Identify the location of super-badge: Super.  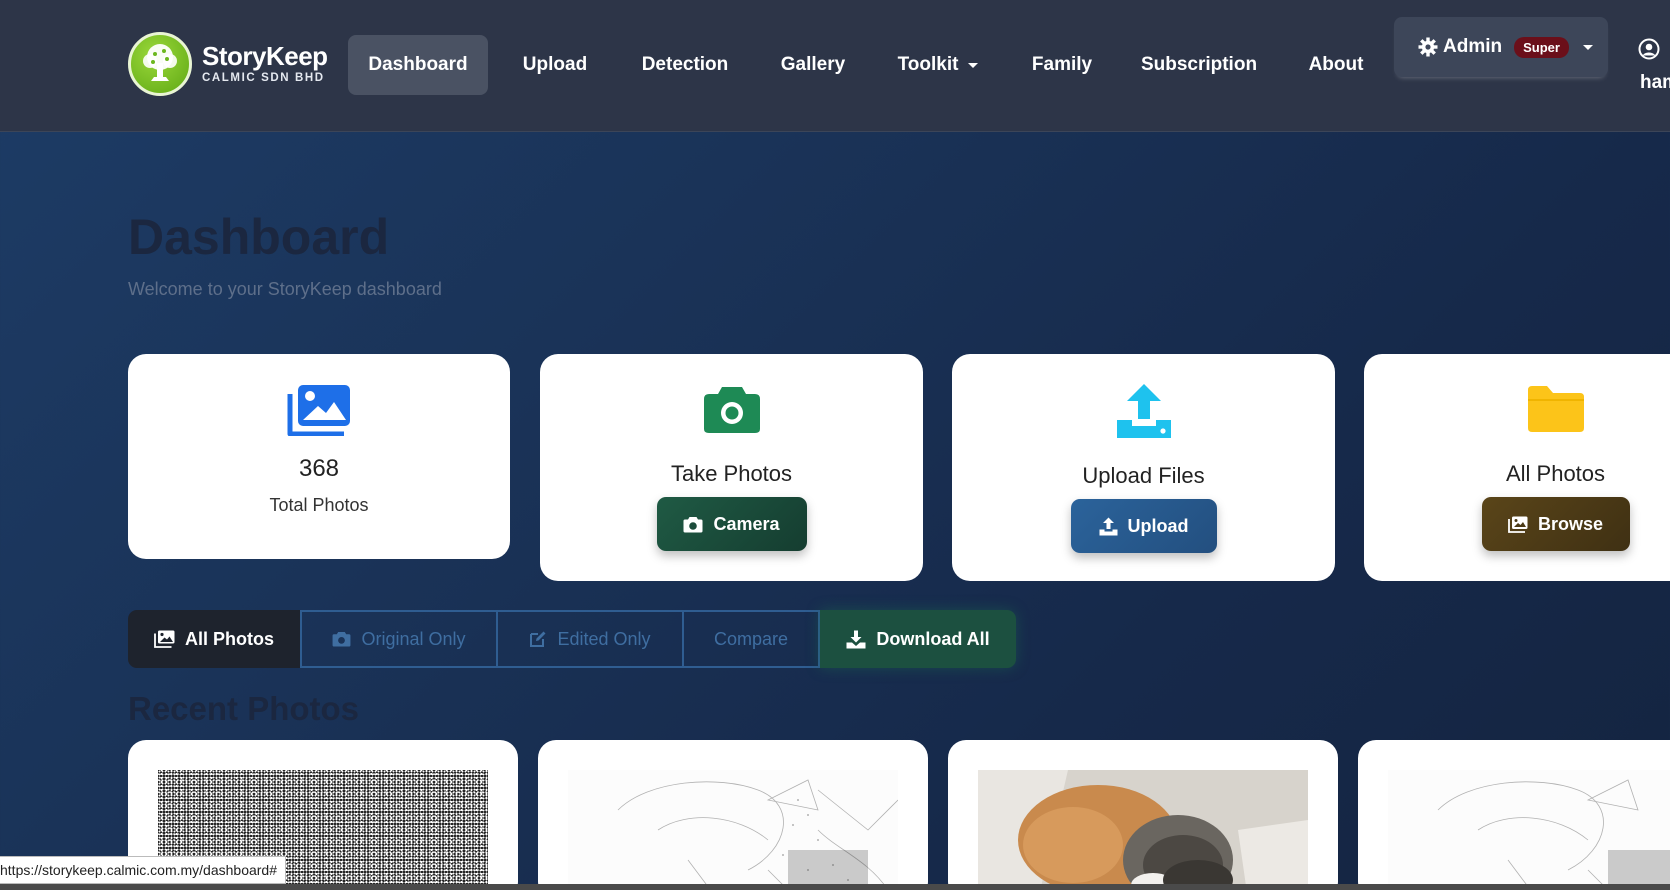
(1541, 47).